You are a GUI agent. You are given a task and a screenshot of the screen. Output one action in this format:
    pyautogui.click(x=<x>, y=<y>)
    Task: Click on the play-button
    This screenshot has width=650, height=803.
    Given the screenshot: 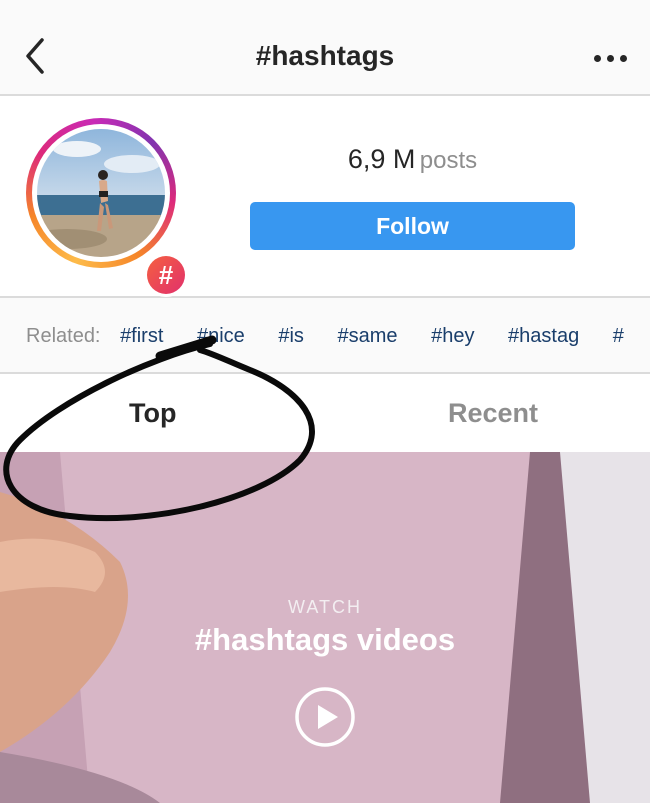 What is the action you would take?
    pyautogui.click(x=325, y=717)
    